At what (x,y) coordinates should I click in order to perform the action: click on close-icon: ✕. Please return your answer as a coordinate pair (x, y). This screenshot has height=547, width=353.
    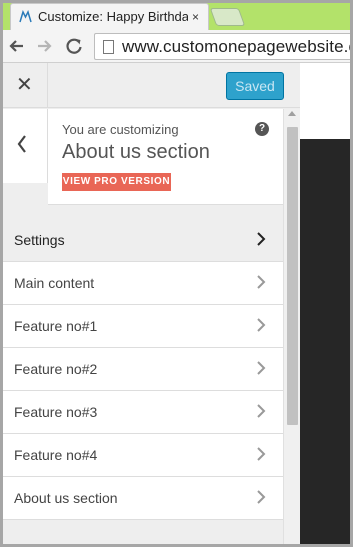
    Looking at the image, I should click on (24, 85).